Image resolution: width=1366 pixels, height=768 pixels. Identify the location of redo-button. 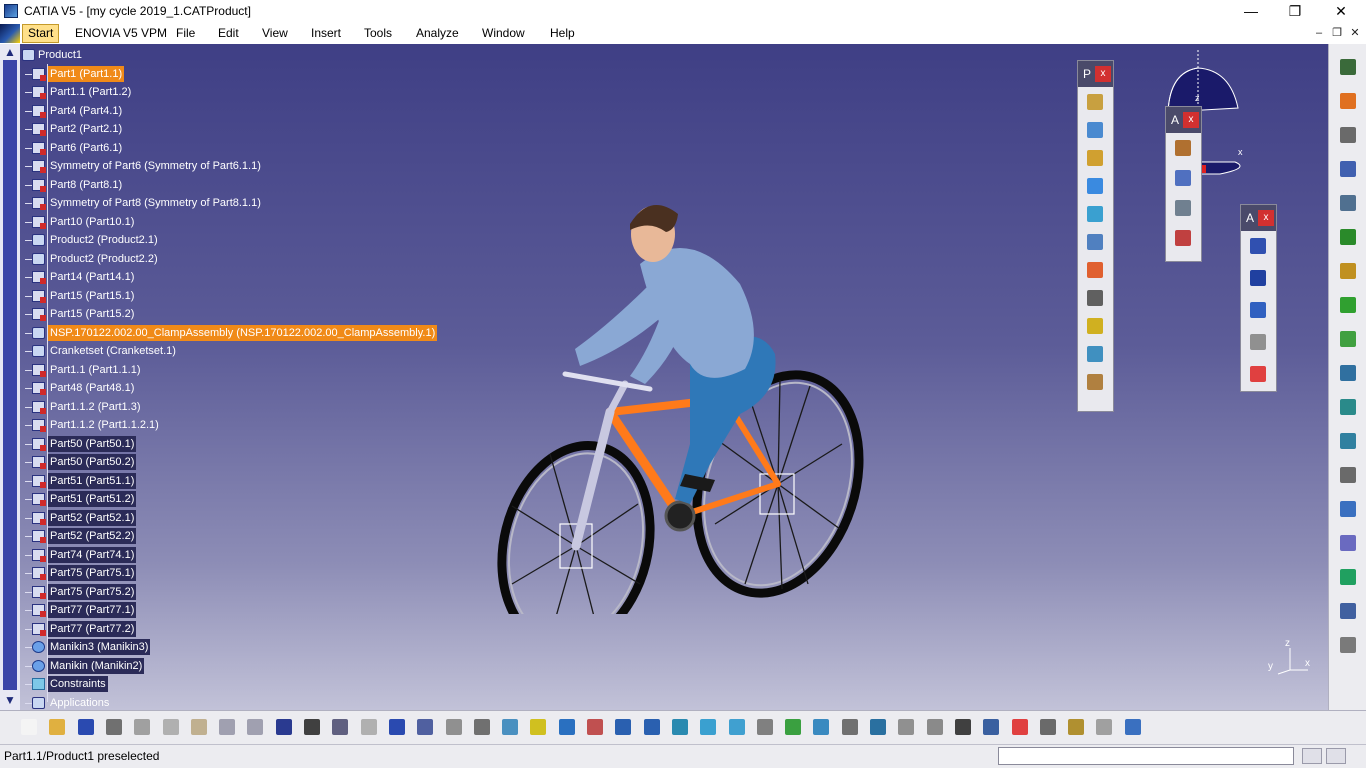
(255, 727).